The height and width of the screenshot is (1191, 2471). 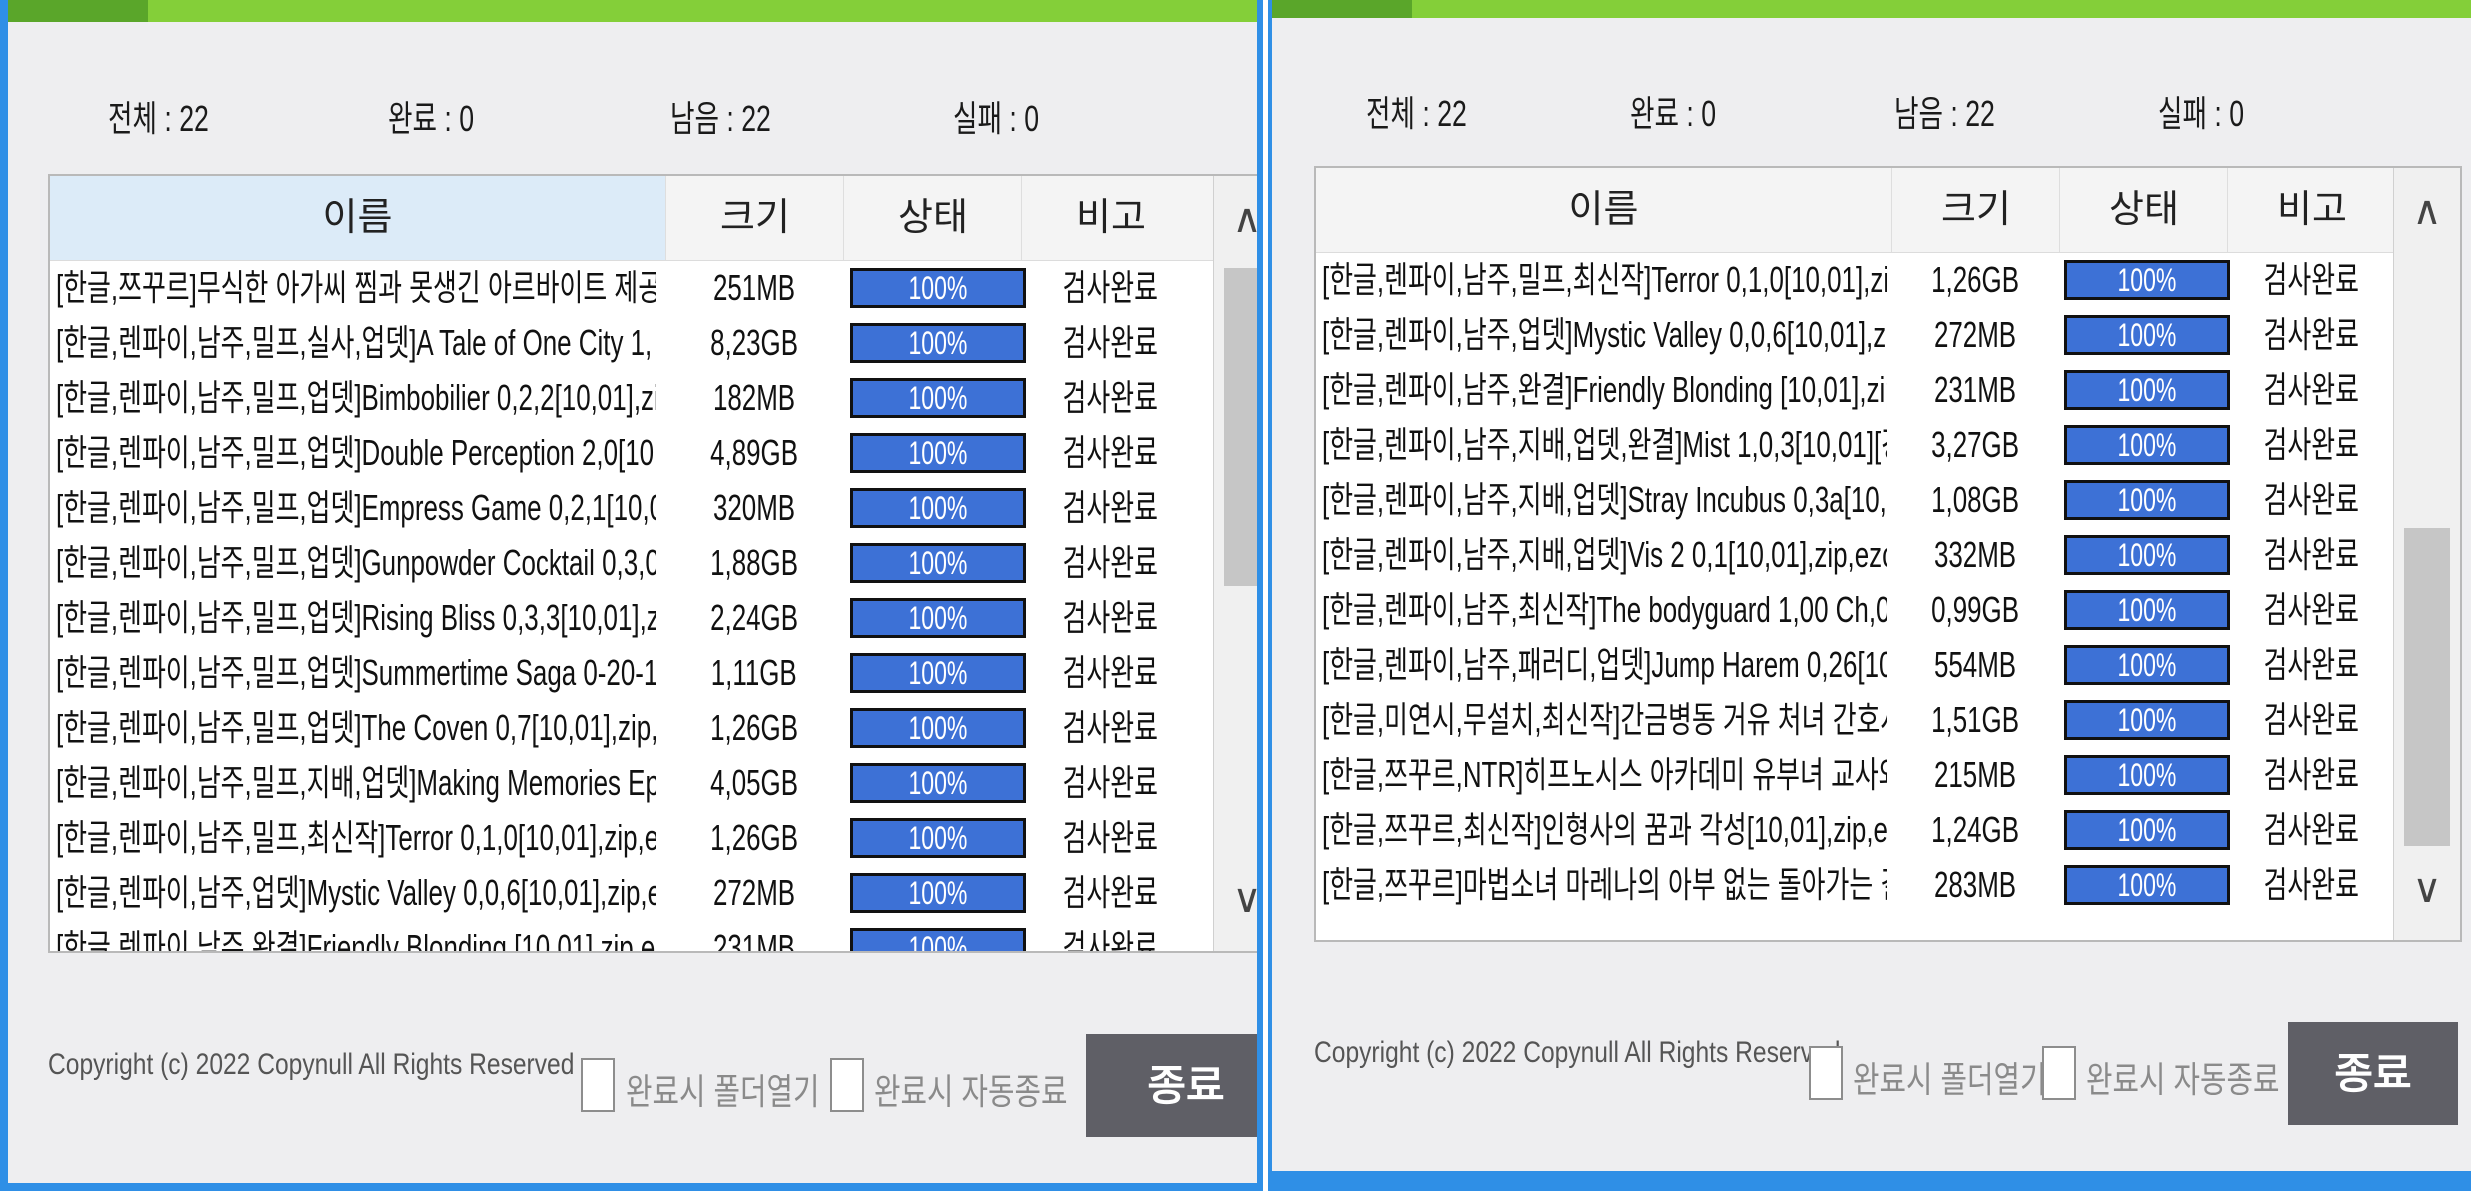 I want to click on file-size-cell: 215MB, so click(x=1975, y=774).